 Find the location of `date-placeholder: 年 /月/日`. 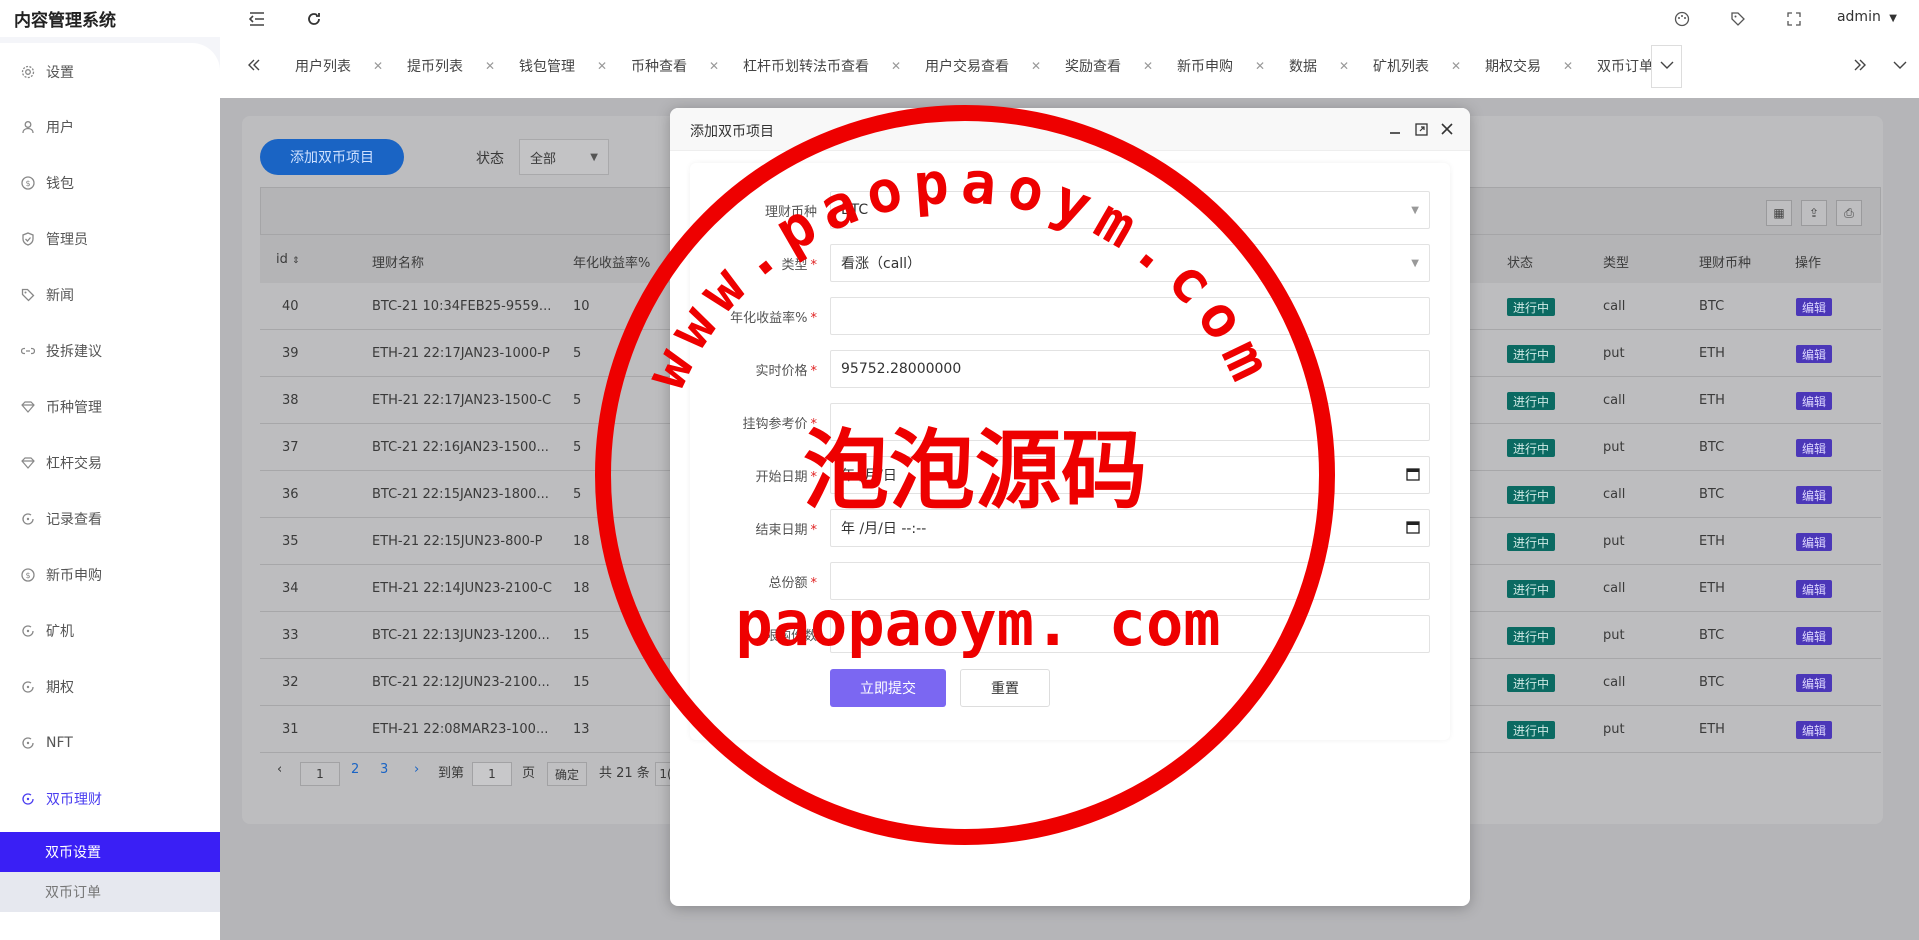

date-placeholder: 年 /月/日 is located at coordinates (869, 476).